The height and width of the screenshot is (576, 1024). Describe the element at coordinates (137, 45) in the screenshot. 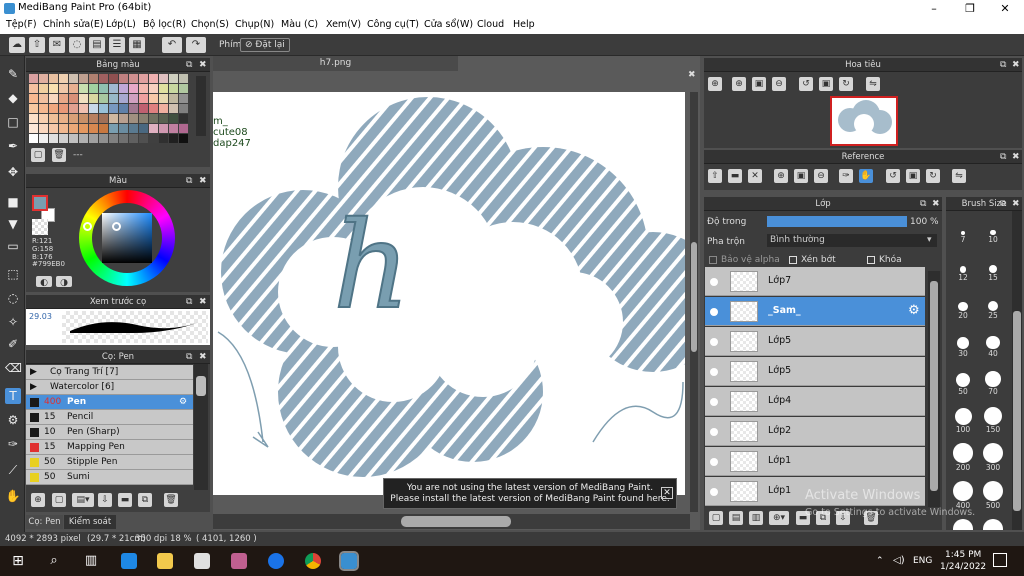

I see `grid-icon: ▦` at that location.